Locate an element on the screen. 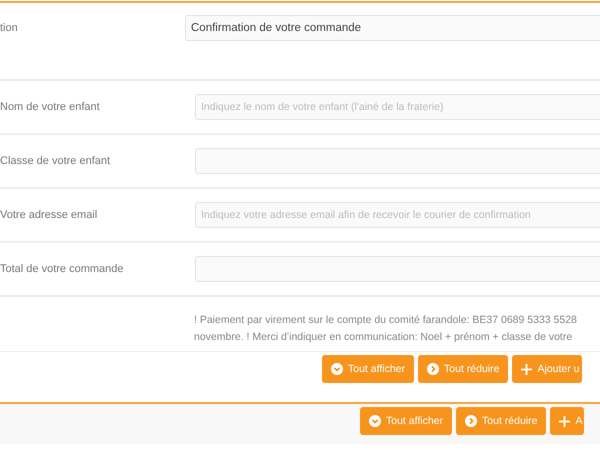 The width and height of the screenshot is (600, 450). input-field: Confirmation de votre commande is located at coordinates (392, 28).